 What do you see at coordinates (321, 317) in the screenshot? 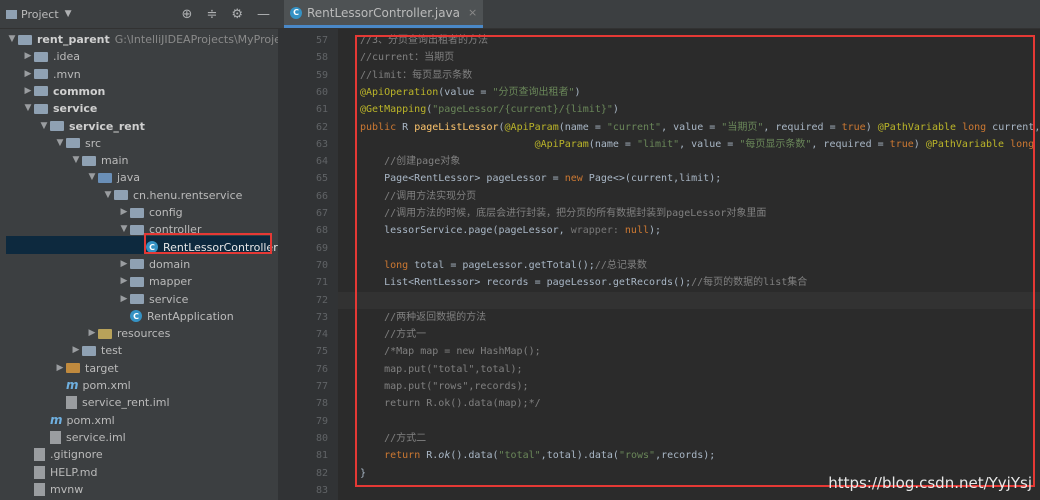
I see `line-number: 73` at bounding box center [321, 317].